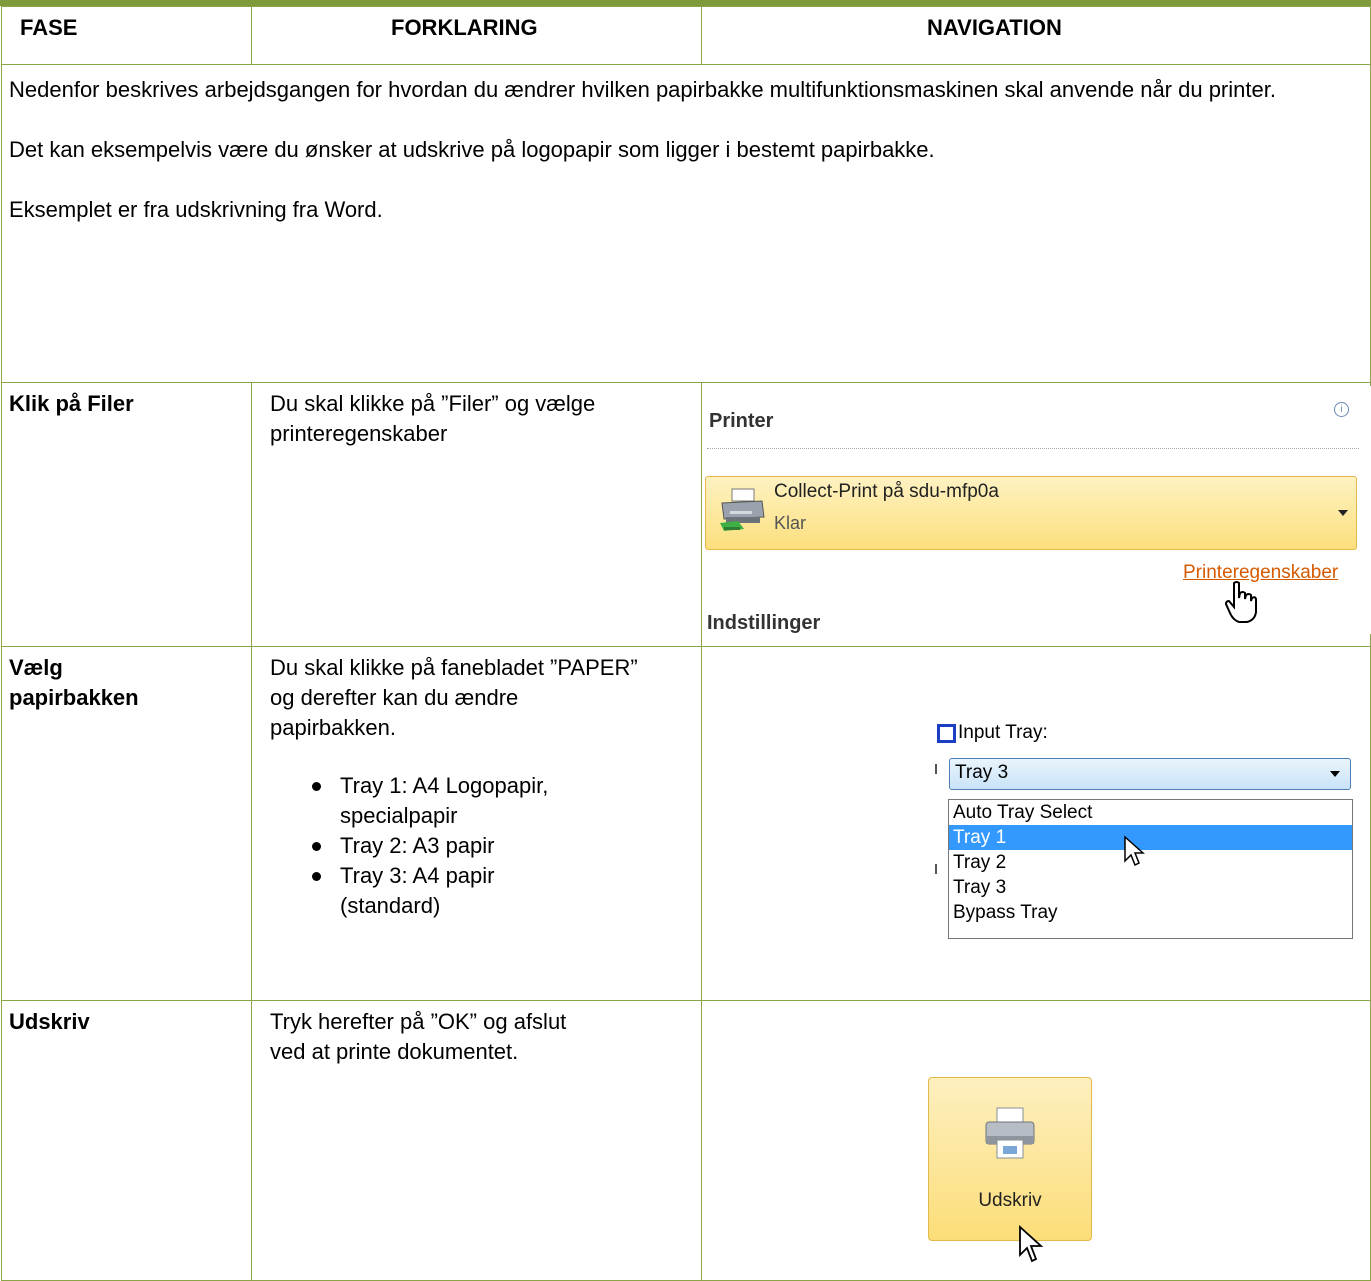 The image size is (1371, 1281). Describe the element at coordinates (476, 801) in the screenshot. I see `tray-list-item: Tray 1: A4 Logopapir, specialpapir` at that location.